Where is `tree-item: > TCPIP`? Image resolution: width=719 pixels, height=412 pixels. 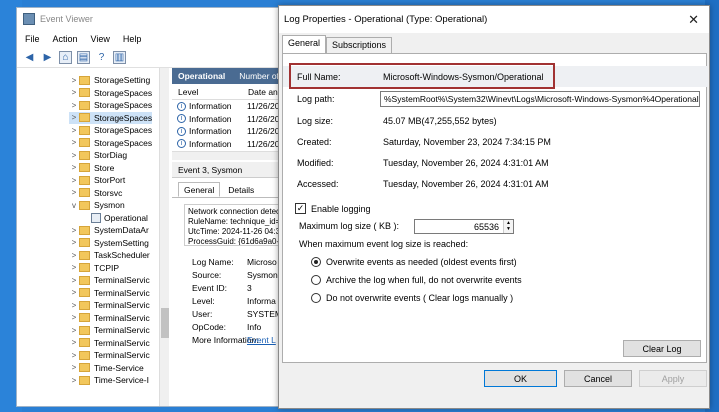 tree-item: > TCPIP is located at coordinates (94, 268).